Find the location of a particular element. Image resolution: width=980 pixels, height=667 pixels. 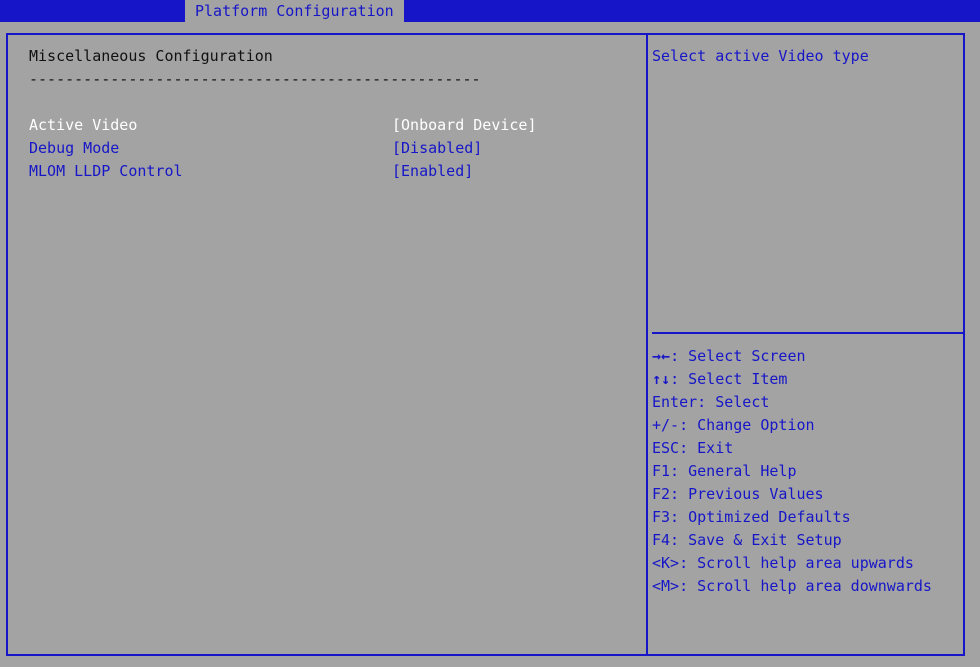

legend-esc: ESC: Exit is located at coordinates (693, 448).